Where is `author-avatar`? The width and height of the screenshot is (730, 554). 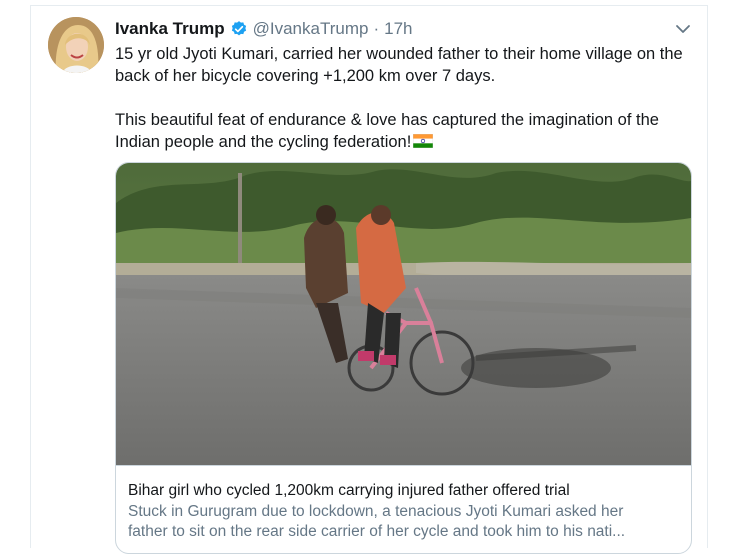 author-avatar is located at coordinates (76, 45).